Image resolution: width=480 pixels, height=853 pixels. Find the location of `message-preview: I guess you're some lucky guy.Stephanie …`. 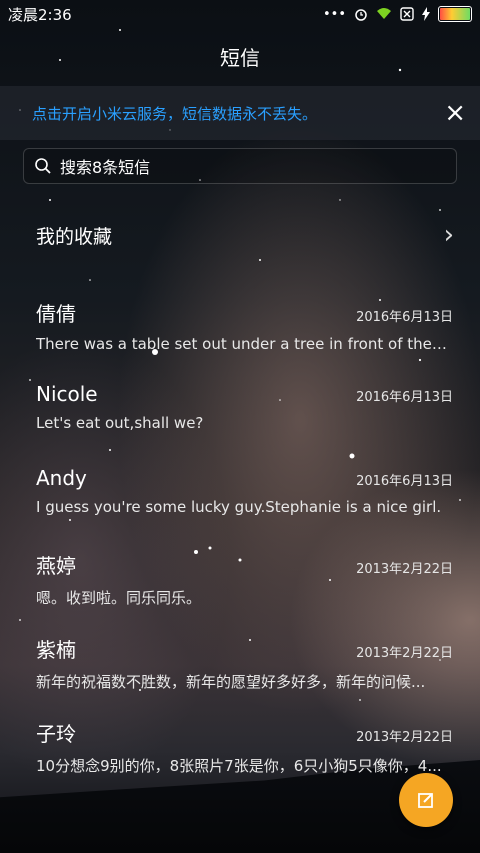

message-preview: I guess you're some lucky guy.Stephanie … is located at coordinates (239, 507).